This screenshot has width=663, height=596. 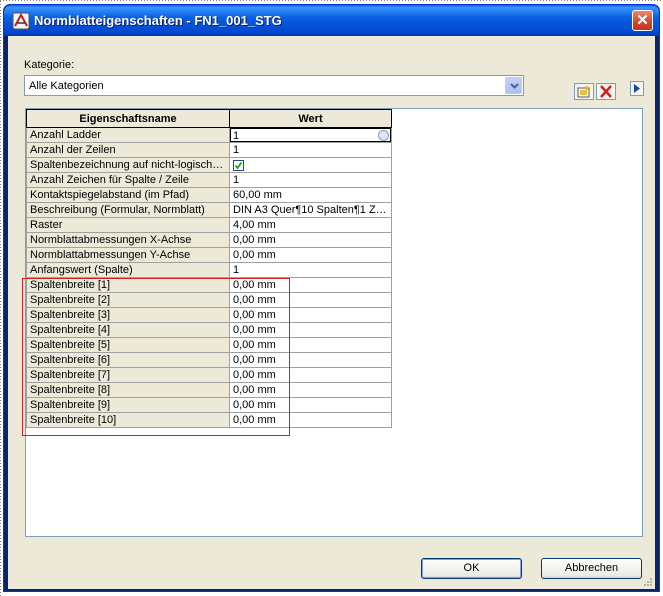 I want to click on checkbox-checked, so click(x=238, y=165).